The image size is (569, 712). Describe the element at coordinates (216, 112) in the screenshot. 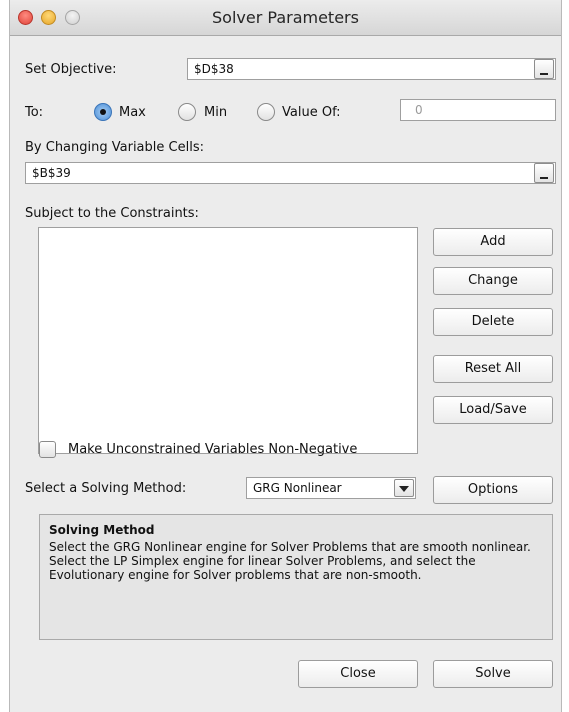

I see `min-label: Min` at that location.